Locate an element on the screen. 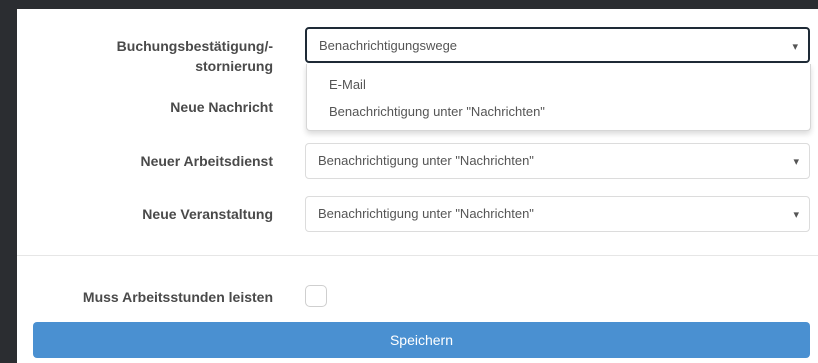 Image resolution: width=818 pixels, height=363 pixels. booking-confirmation-label-line2: stornierung is located at coordinates (234, 66).